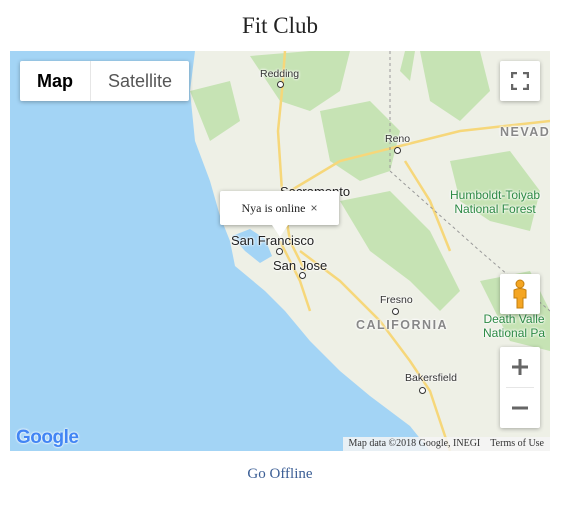 The width and height of the screenshot is (570, 523). What do you see at coordinates (300, 265) in the screenshot?
I see `label-san-jose: San Jose` at bounding box center [300, 265].